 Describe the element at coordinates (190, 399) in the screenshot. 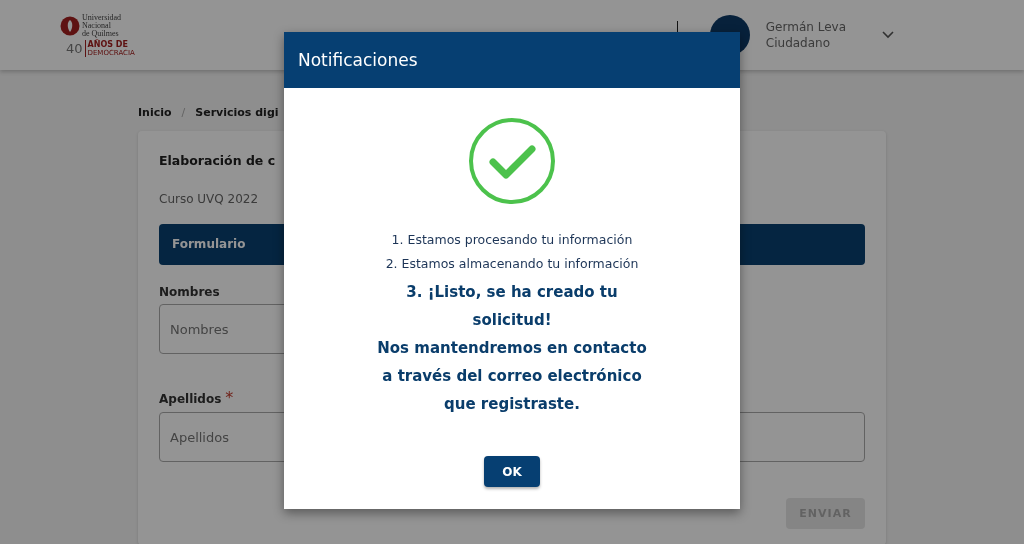

I see `field-label: Apellidos` at that location.